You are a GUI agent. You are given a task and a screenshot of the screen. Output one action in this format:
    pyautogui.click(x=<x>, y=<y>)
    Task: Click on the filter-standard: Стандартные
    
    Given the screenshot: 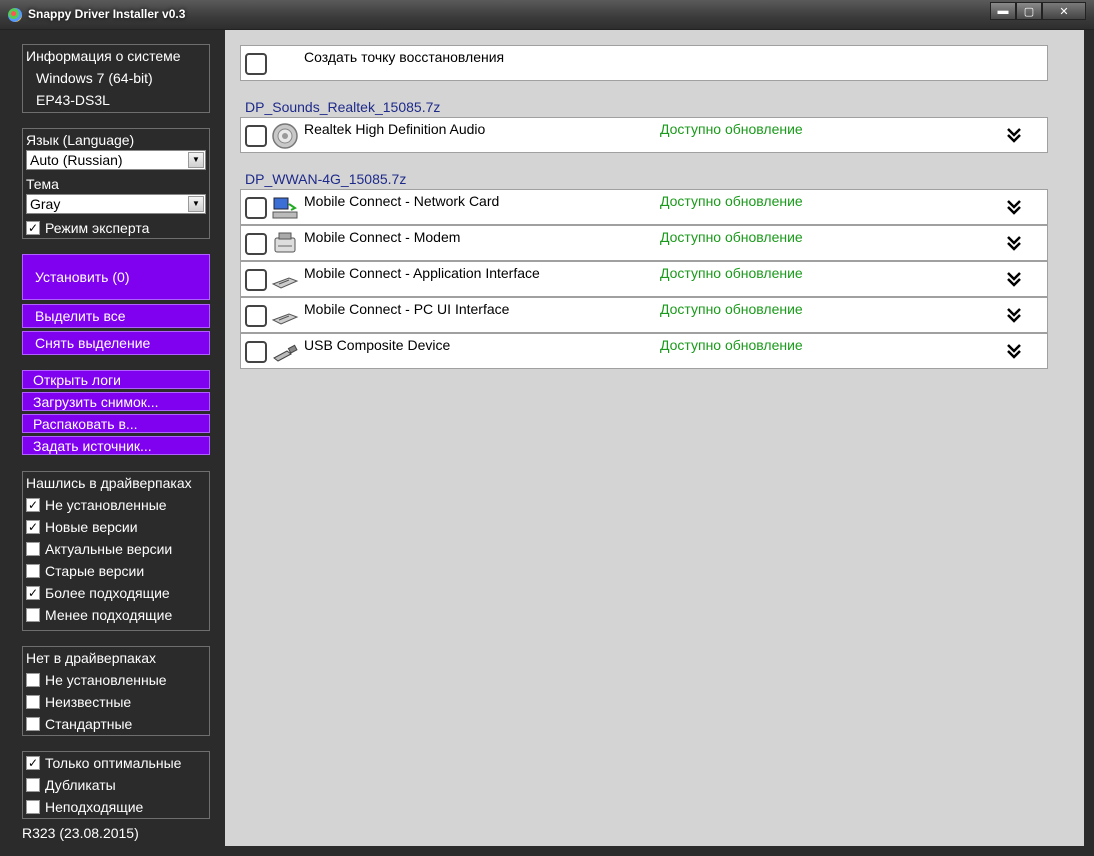 What is the action you would take?
    pyautogui.click(x=79, y=724)
    